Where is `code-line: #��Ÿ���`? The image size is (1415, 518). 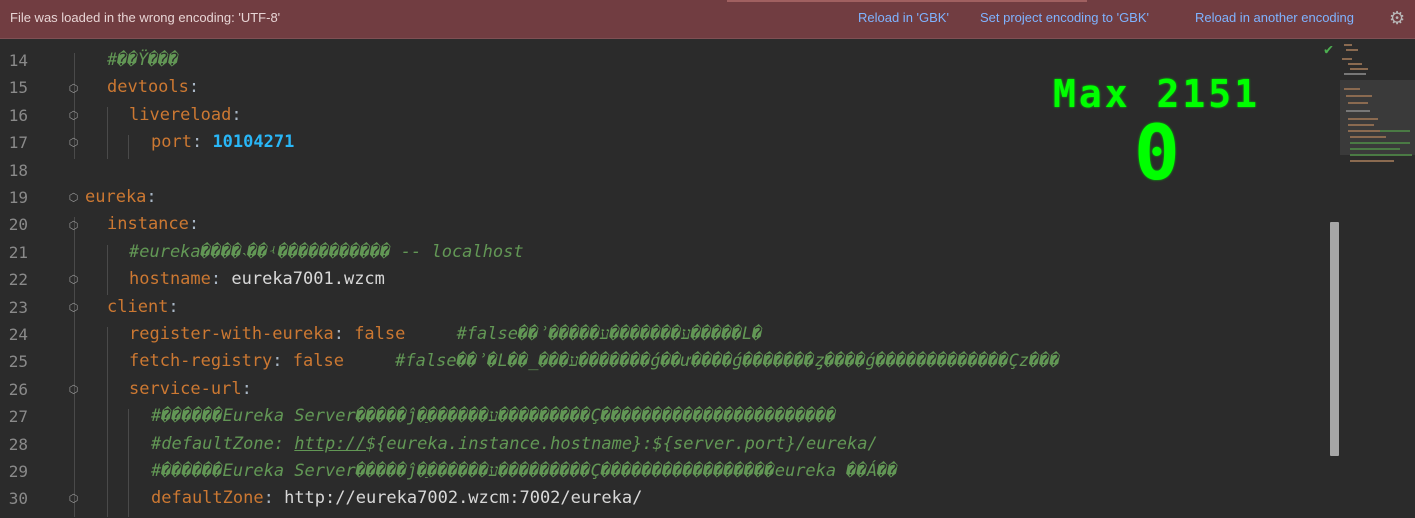 code-line: #��Ÿ��� is located at coordinates (143, 60).